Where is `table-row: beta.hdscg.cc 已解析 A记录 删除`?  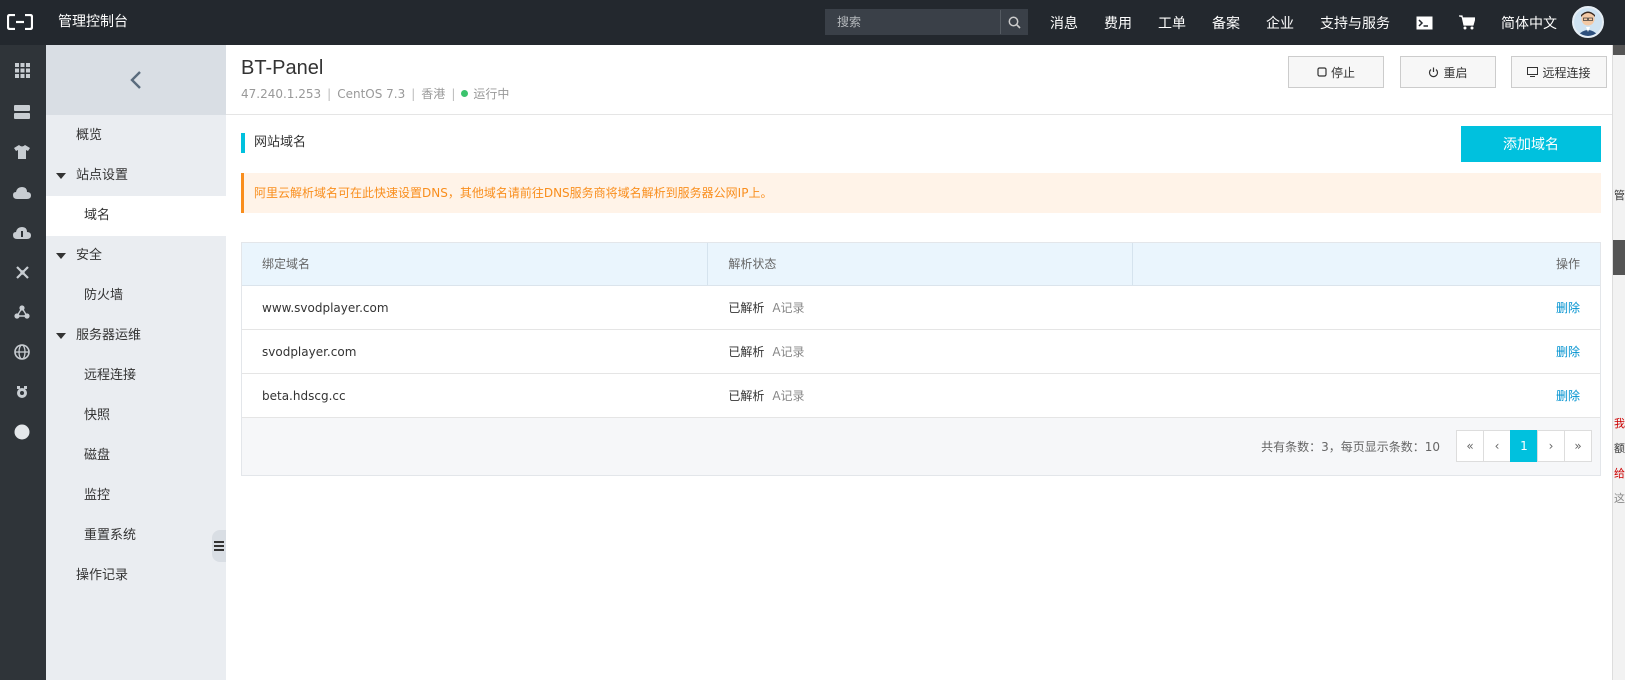
table-row: beta.hdscg.cc 已解析 A记录 删除 is located at coordinates (921, 396).